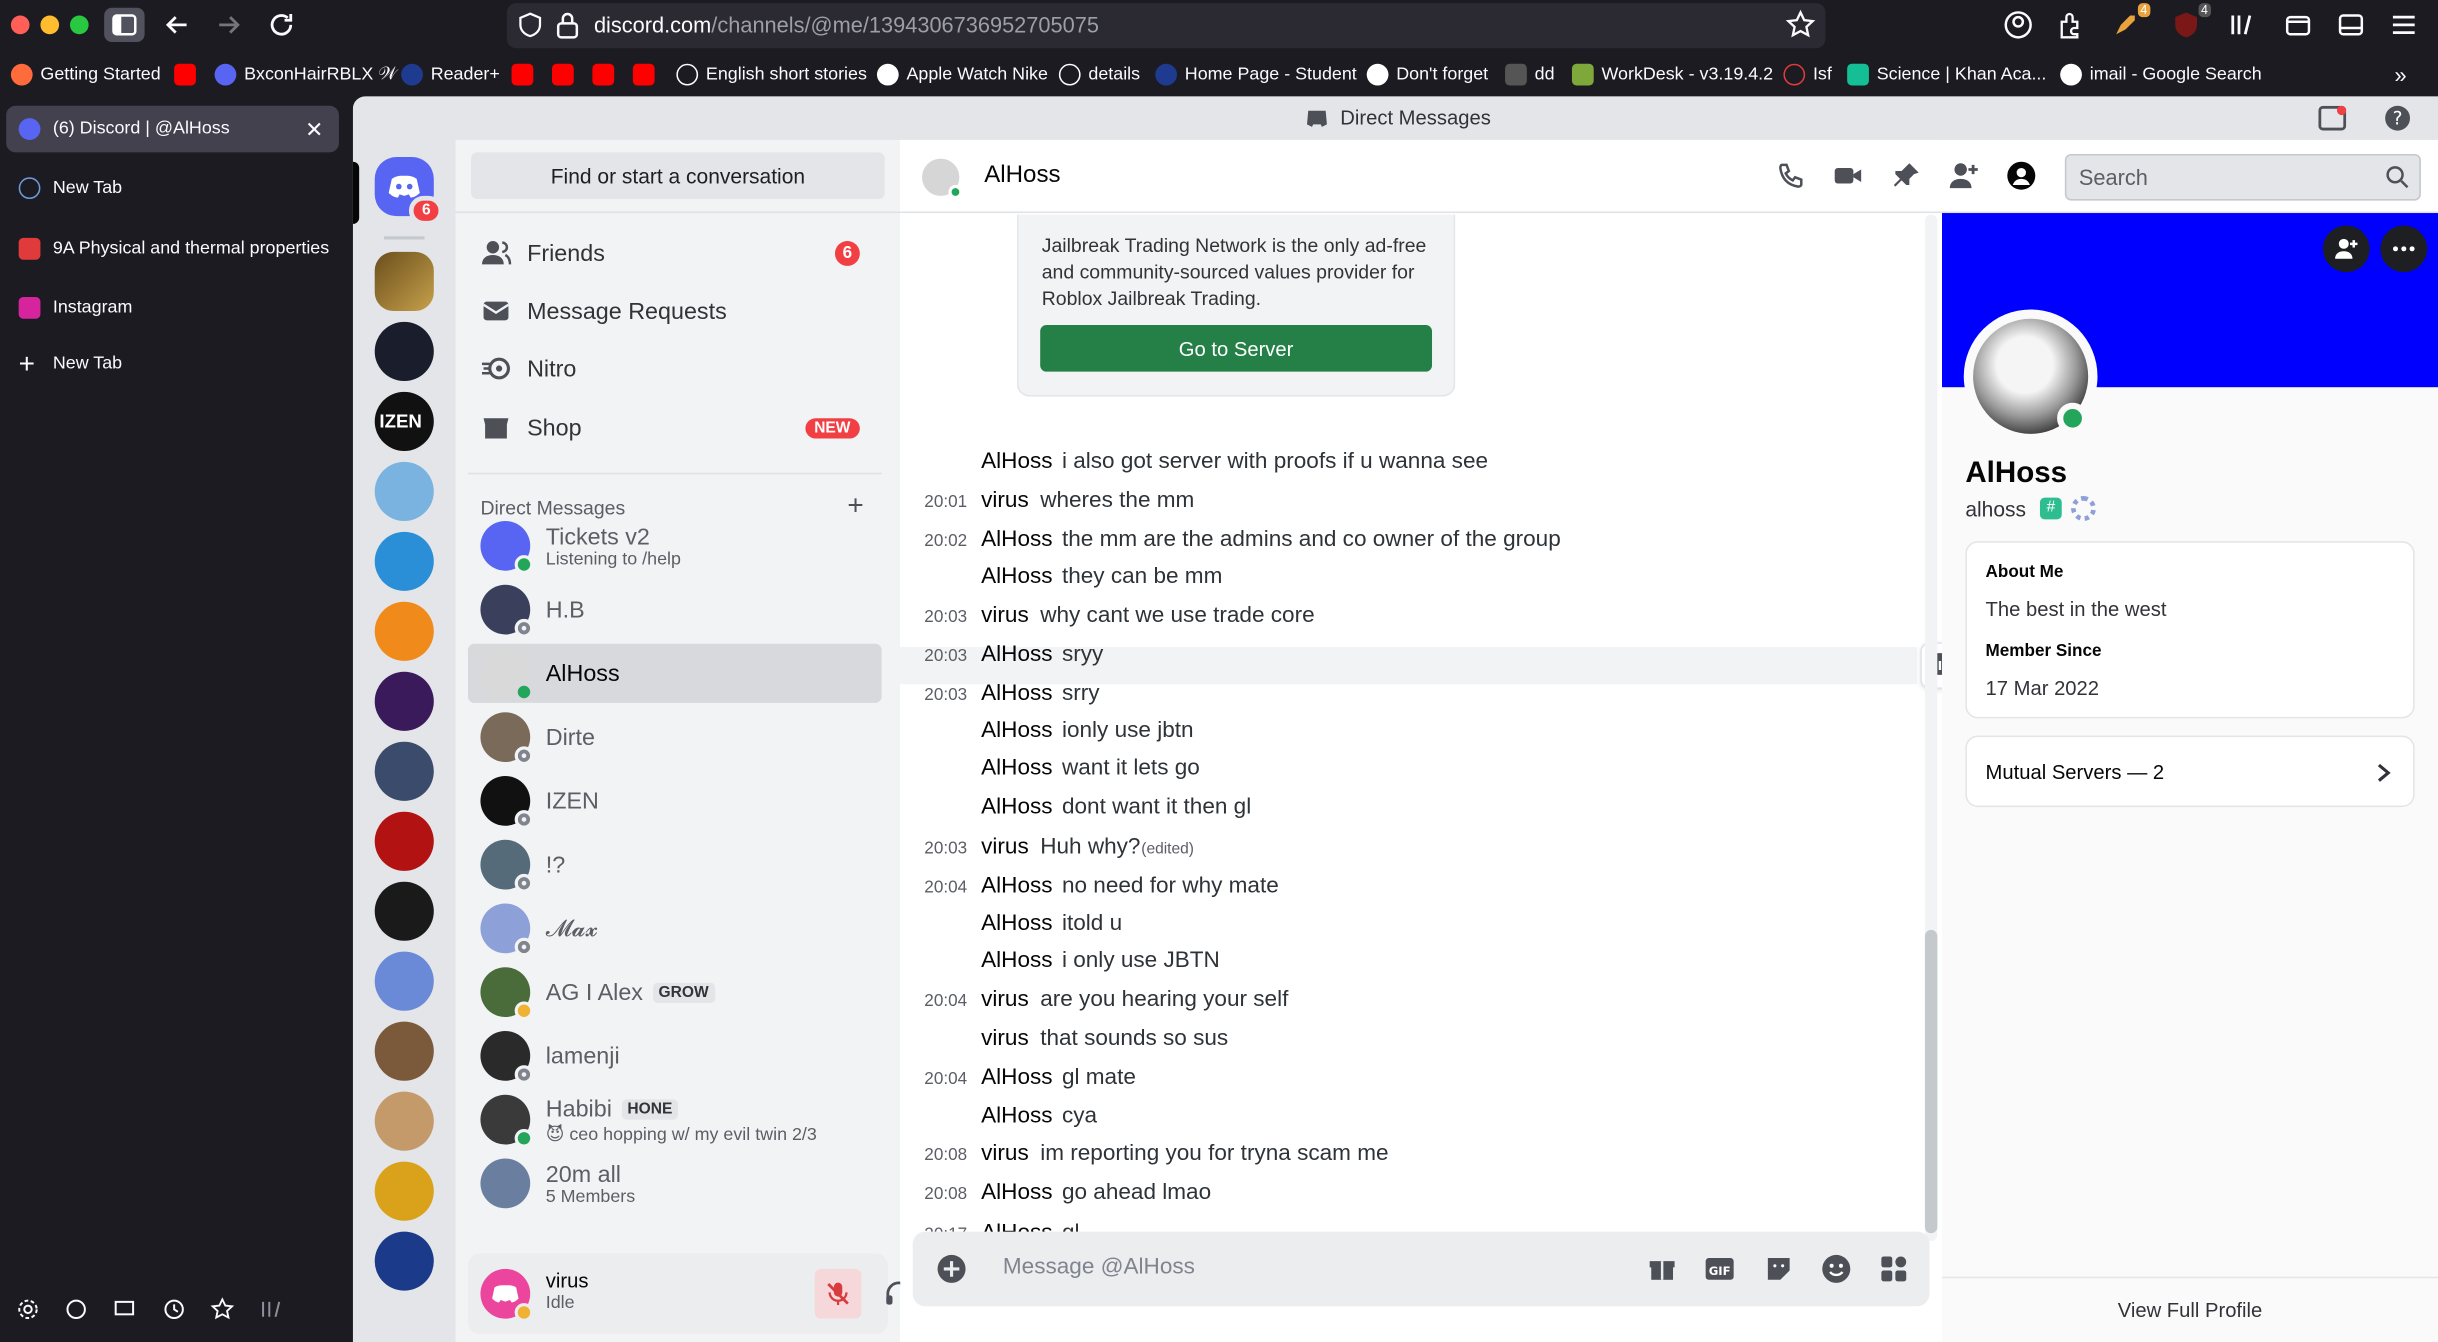 This screenshot has width=2438, height=1342. Describe the element at coordinates (2021, 175) in the screenshot. I see `user-profile-toggle-icon` at that location.